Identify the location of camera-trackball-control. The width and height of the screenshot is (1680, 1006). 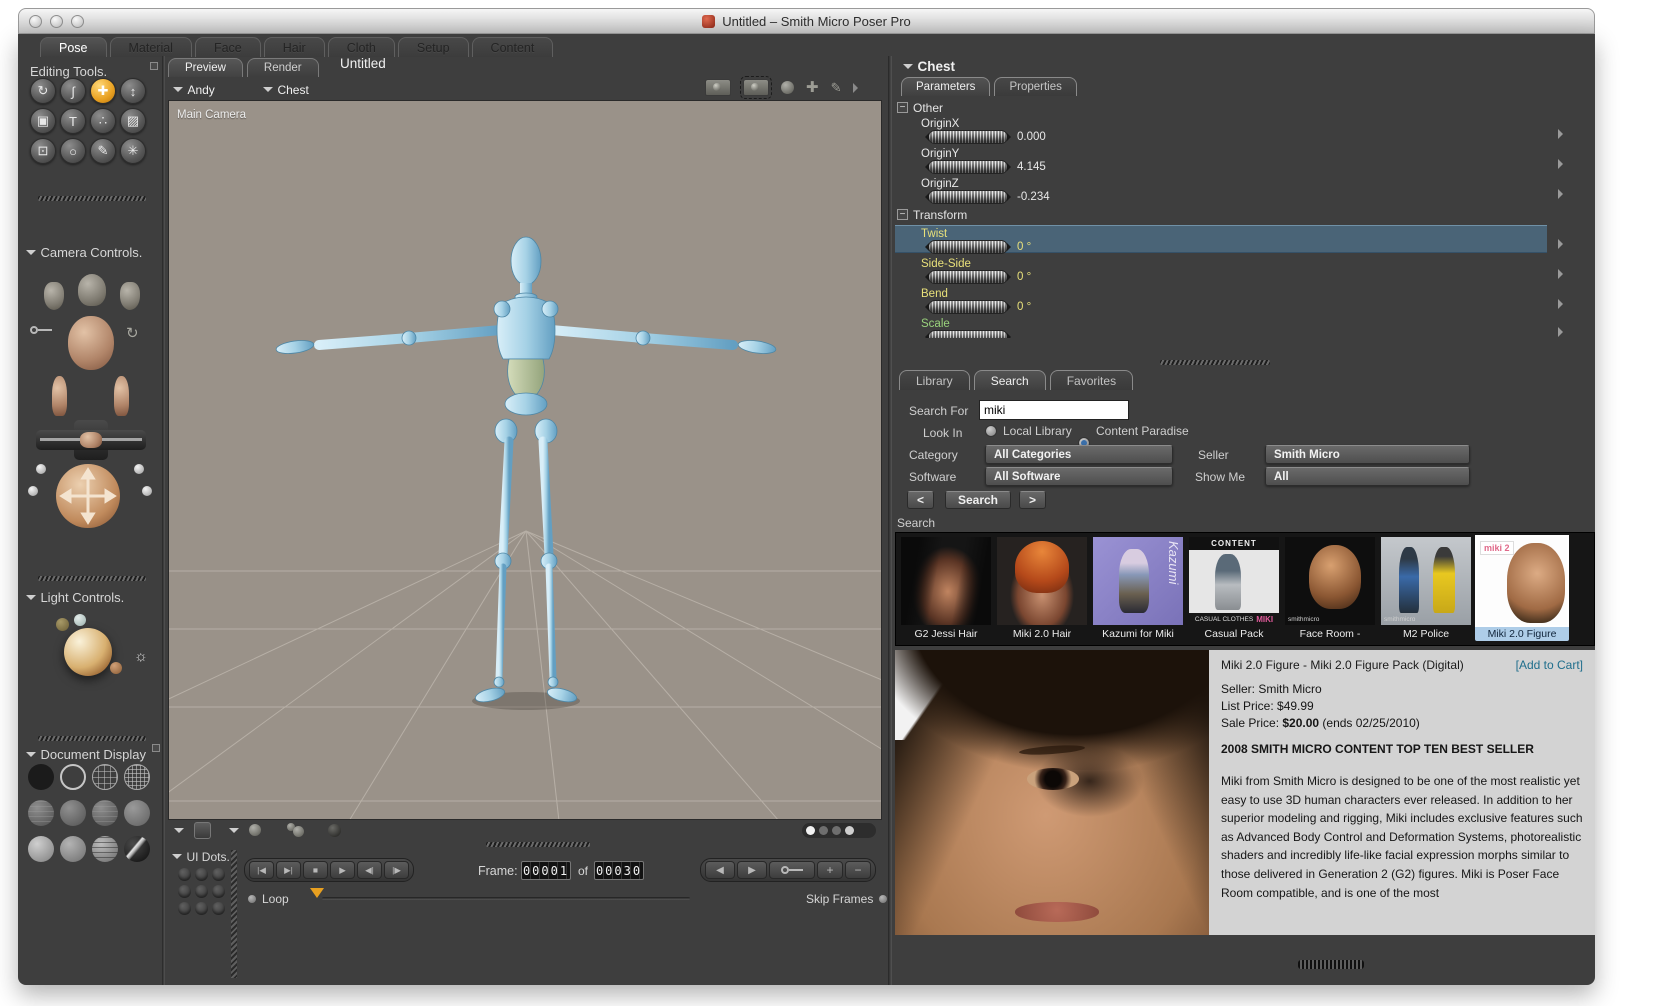
(88, 496).